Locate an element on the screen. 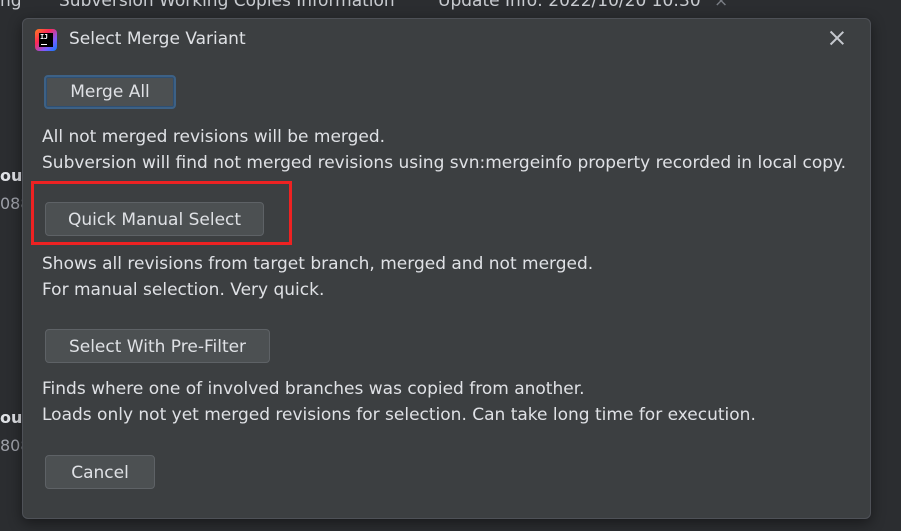 The width and height of the screenshot is (901, 531). tab-update-info: Update Info: 2022/10/20 10:30 is located at coordinates (569, 5).